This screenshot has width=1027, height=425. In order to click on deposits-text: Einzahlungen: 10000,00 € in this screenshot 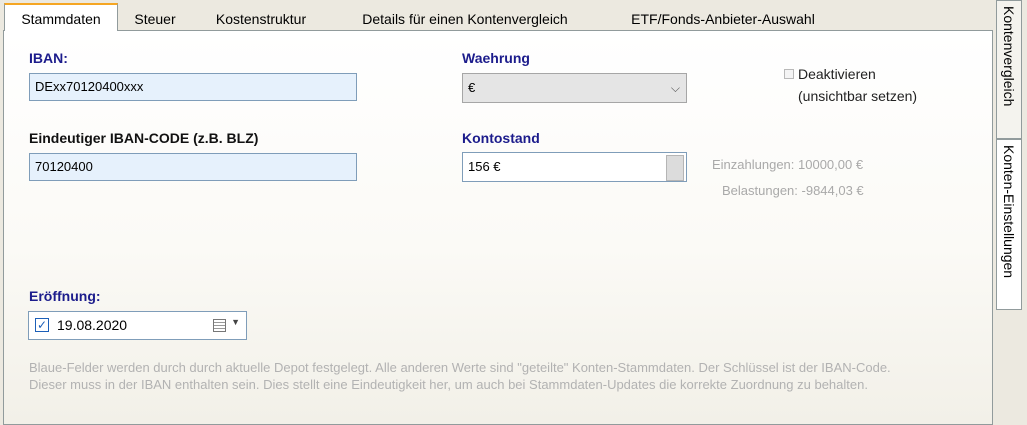, I will do `click(788, 164)`.